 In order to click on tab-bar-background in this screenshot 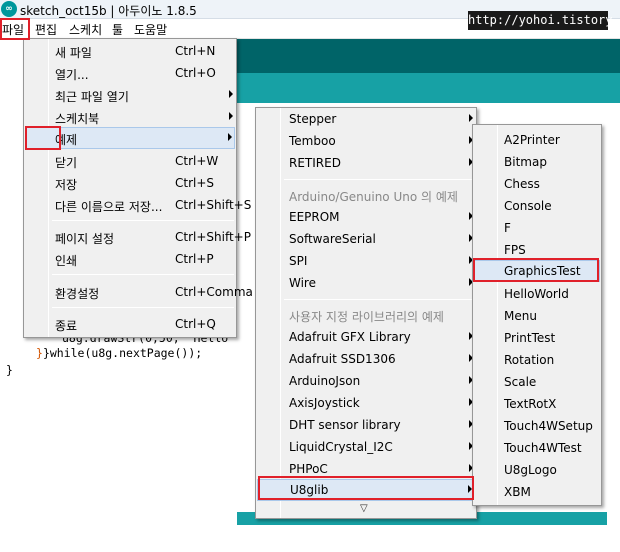, I will do `click(428, 88)`.